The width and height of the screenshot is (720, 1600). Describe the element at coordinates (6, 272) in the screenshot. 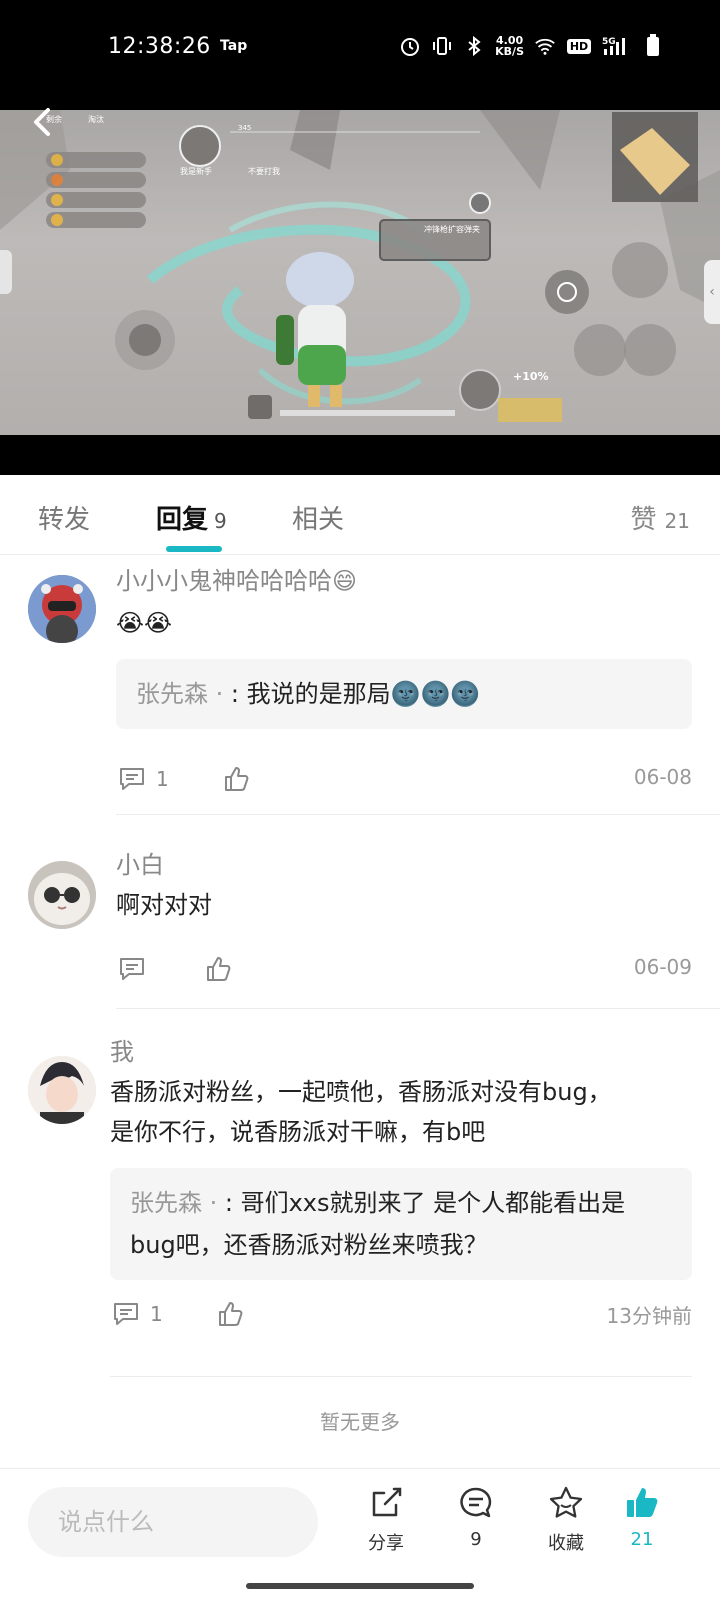

I see `left-edge-handle` at that location.